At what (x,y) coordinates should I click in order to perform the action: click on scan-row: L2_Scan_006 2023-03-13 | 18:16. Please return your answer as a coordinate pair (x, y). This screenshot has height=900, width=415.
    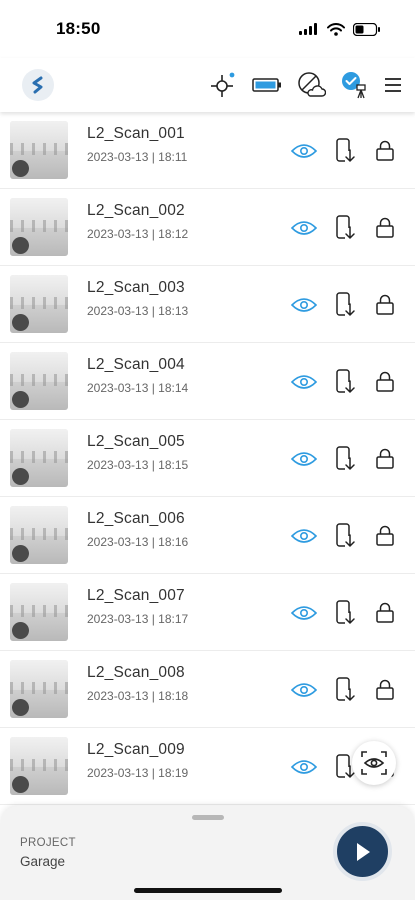
    Looking at the image, I should click on (207, 535).